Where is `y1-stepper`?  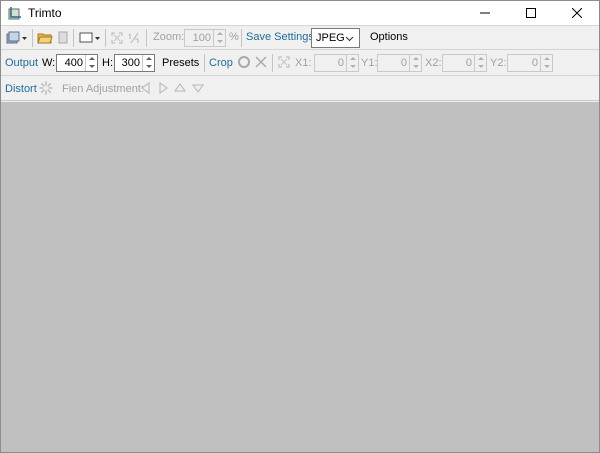 y1-stepper is located at coordinates (415, 63).